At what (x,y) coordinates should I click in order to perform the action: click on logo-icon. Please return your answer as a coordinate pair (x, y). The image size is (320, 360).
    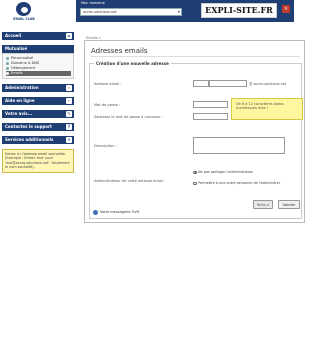
    Looking at the image, I should click on (23, 9).